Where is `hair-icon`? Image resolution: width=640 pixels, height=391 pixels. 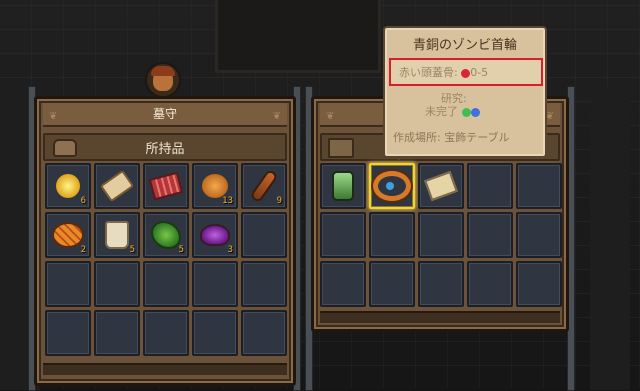 hair-icon is located at coordinates (163, 71).